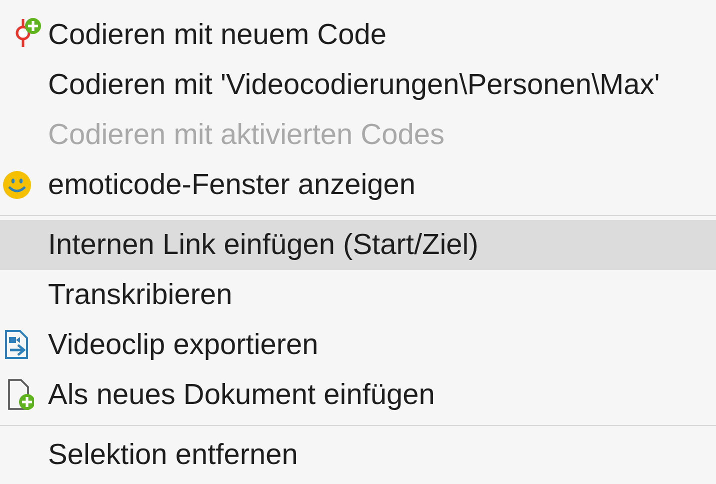 The width and height of the screenshot is (716, 484). Describe the element at coordinates (263, 245) in the screenshot. I see `menu-item-label: Internen Link einfügen (Start/Ziel)` at that location.